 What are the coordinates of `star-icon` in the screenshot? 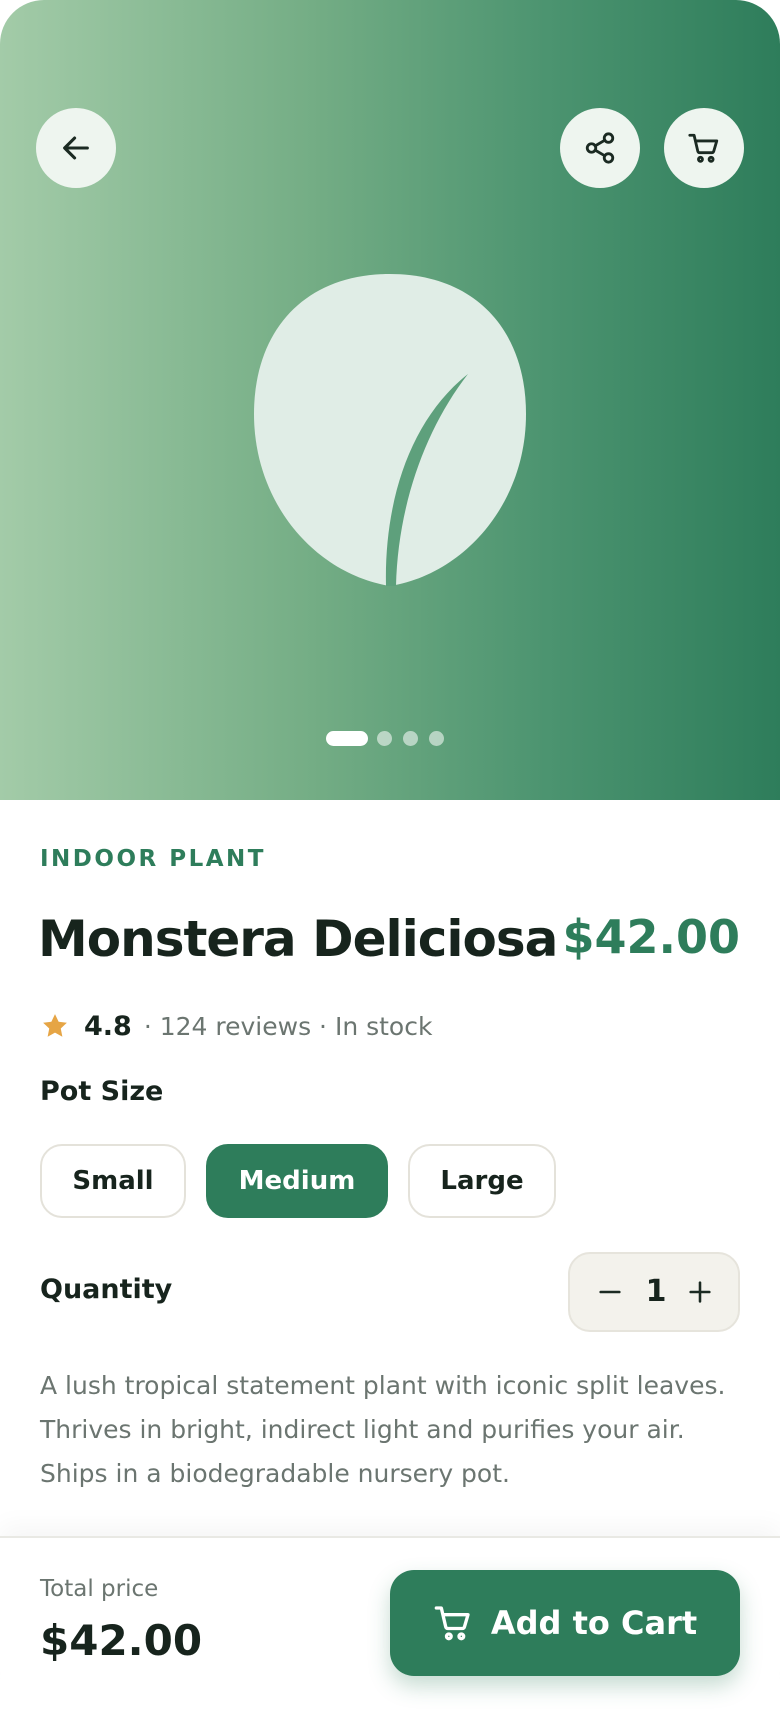 It's located at (55, 1025).